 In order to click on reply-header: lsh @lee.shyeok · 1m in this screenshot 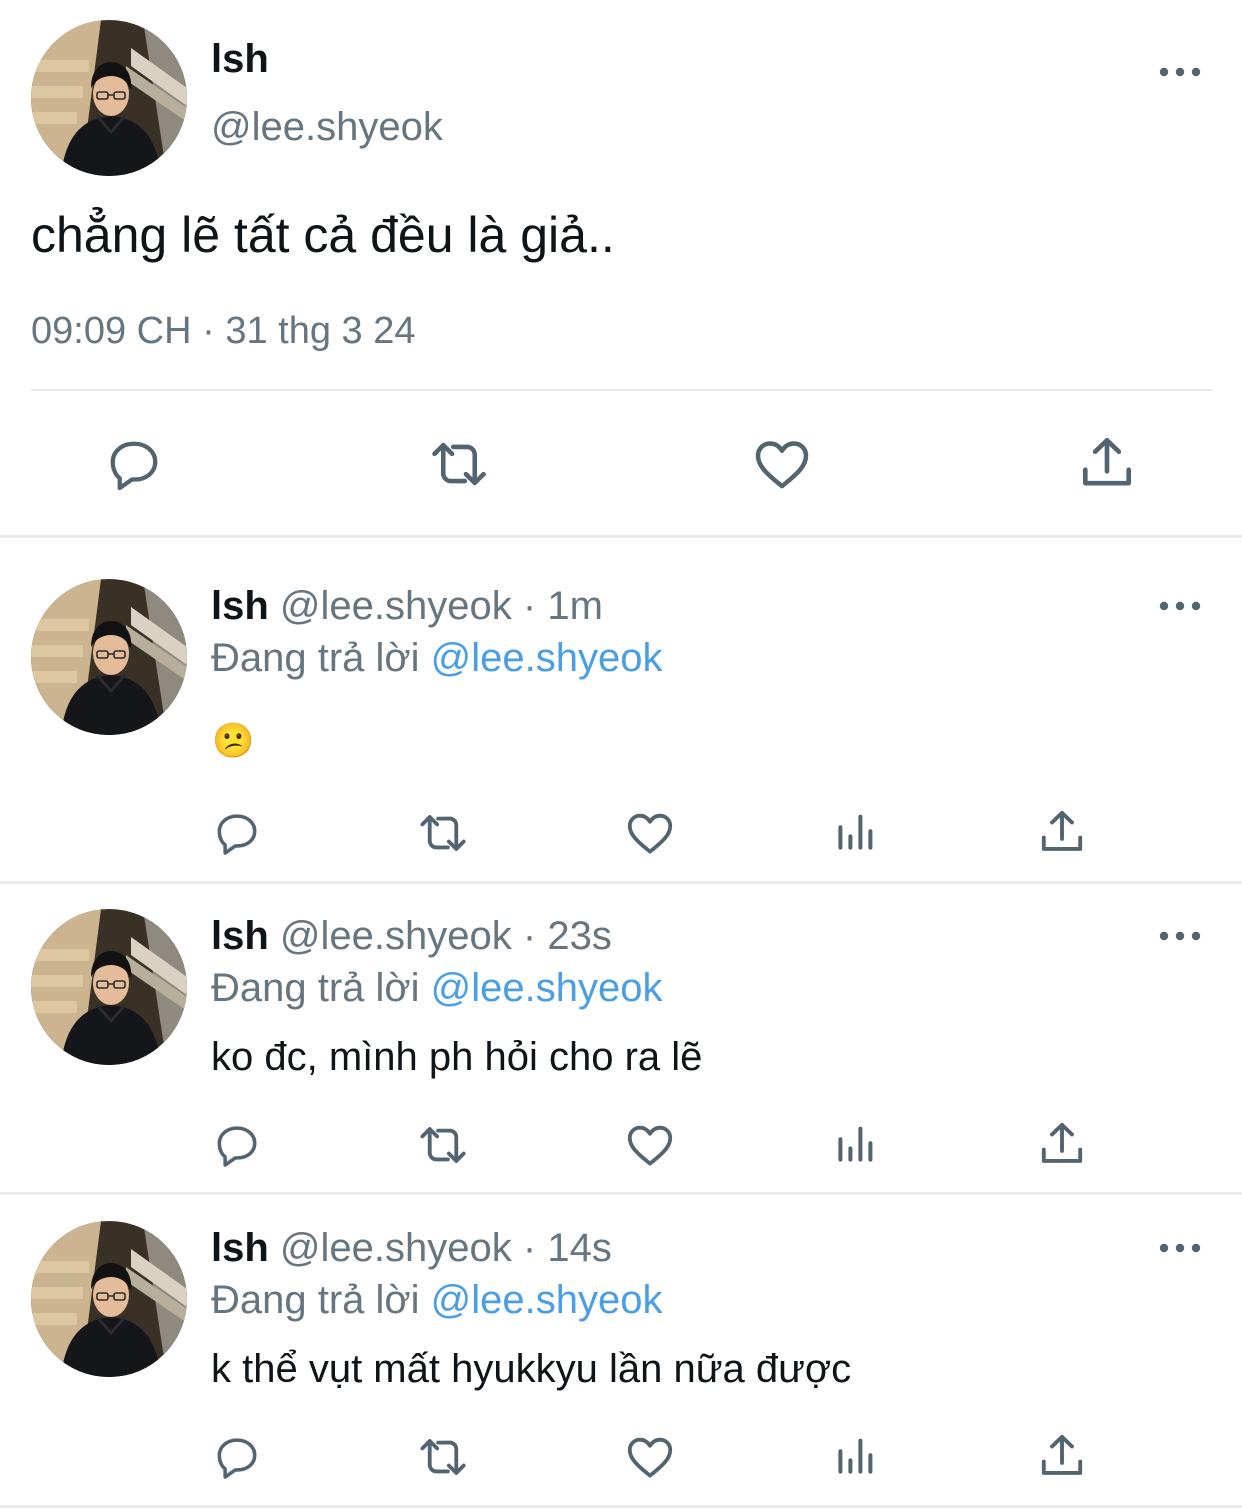, I will do `click(407, 606)`.